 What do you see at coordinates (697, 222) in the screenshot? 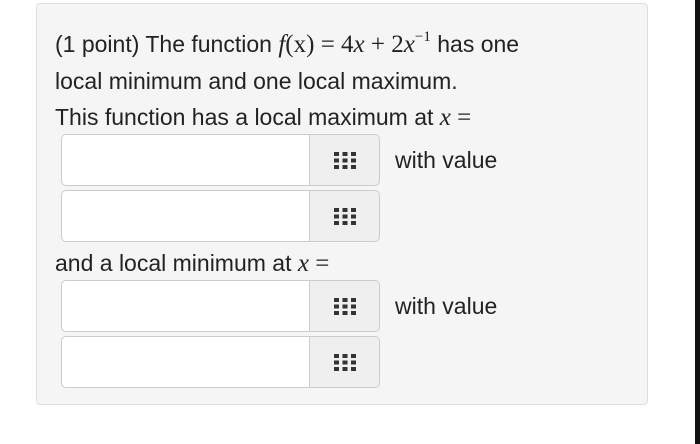
I see `window-edge` at bounding box center [697, 222].